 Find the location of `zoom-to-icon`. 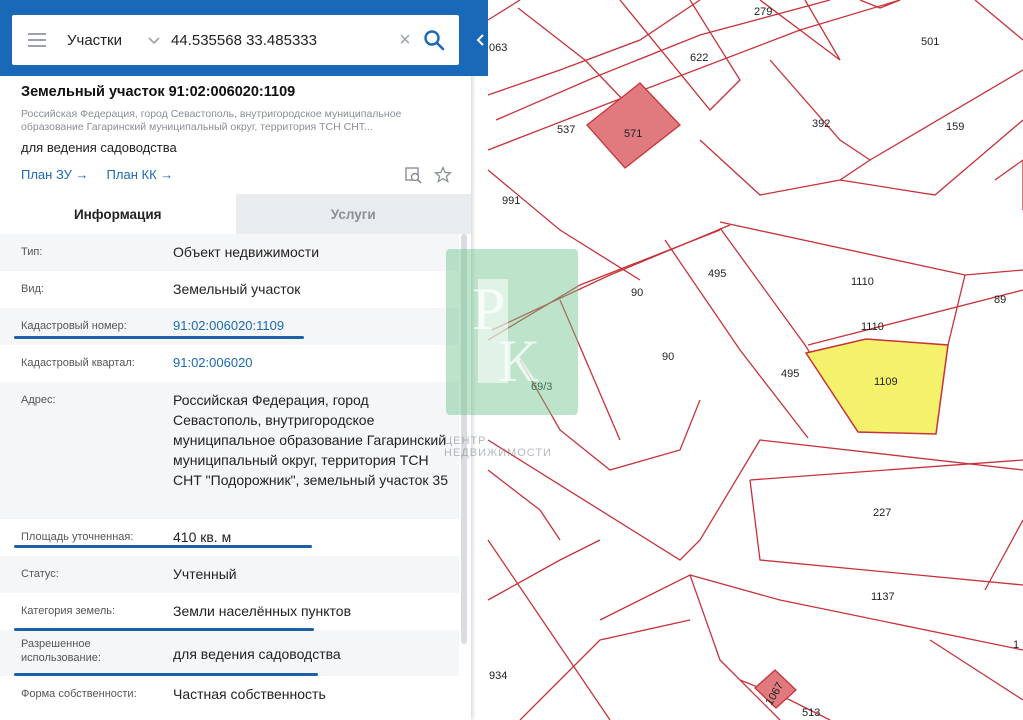

zoom-to-icon is located at coordinates (413, 175).